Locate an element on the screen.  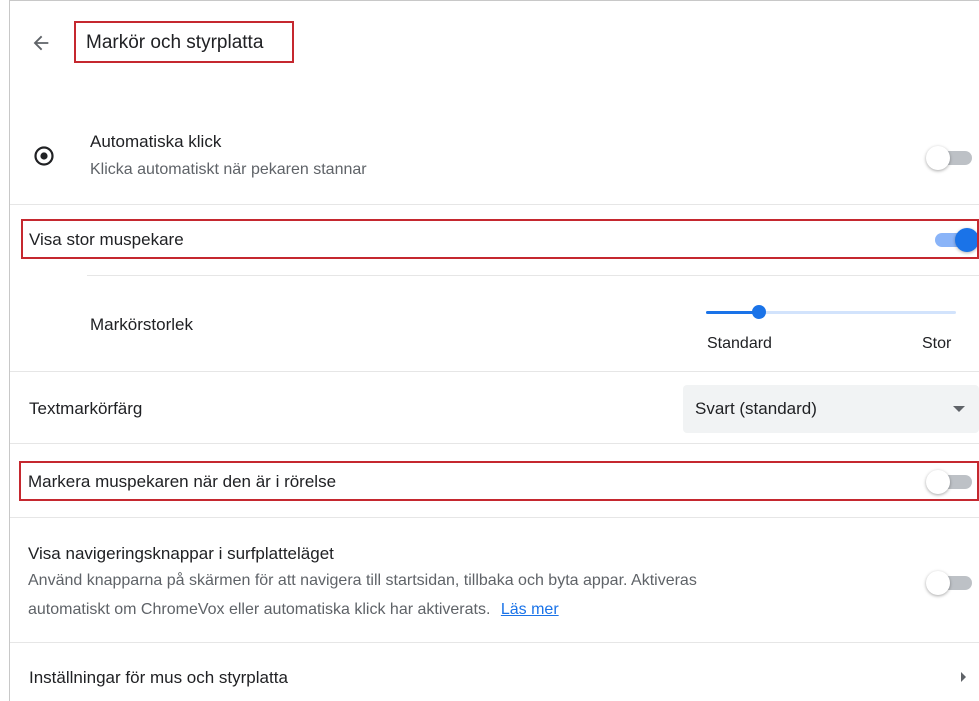
auto-click-subtitle: Klicka automatiskt när pekaren stannar is located at coordinates (228, 169).